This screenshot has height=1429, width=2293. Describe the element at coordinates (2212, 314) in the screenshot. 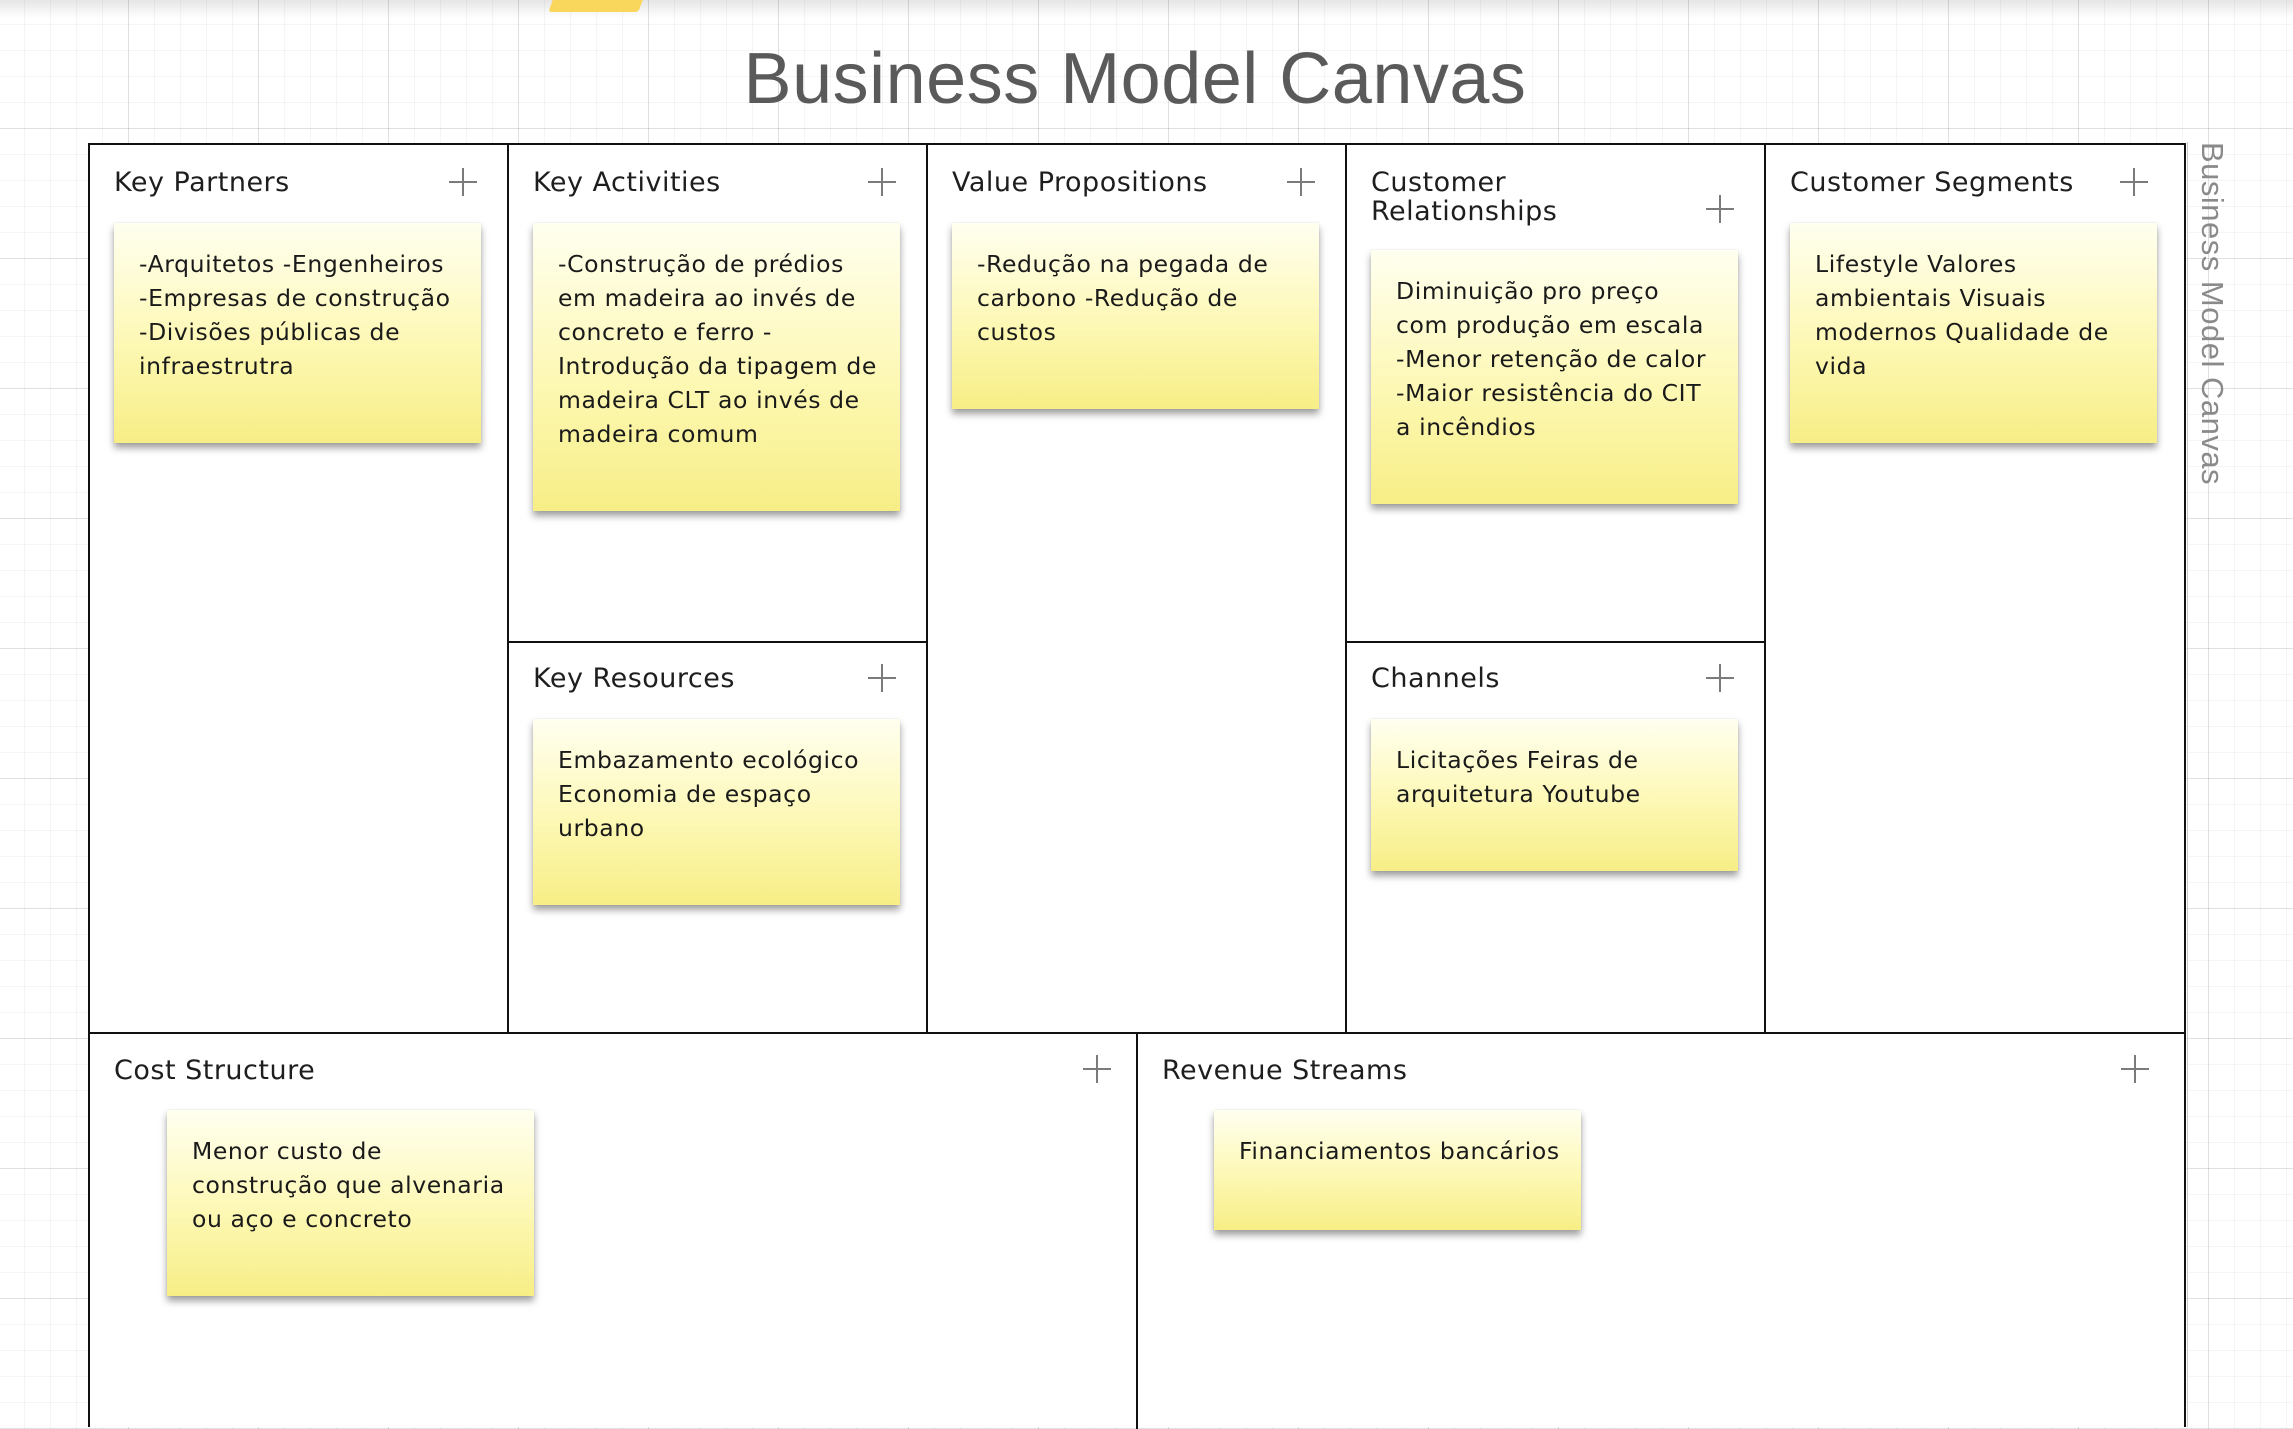

I see `side-title: Business Model Canvas` at that location.